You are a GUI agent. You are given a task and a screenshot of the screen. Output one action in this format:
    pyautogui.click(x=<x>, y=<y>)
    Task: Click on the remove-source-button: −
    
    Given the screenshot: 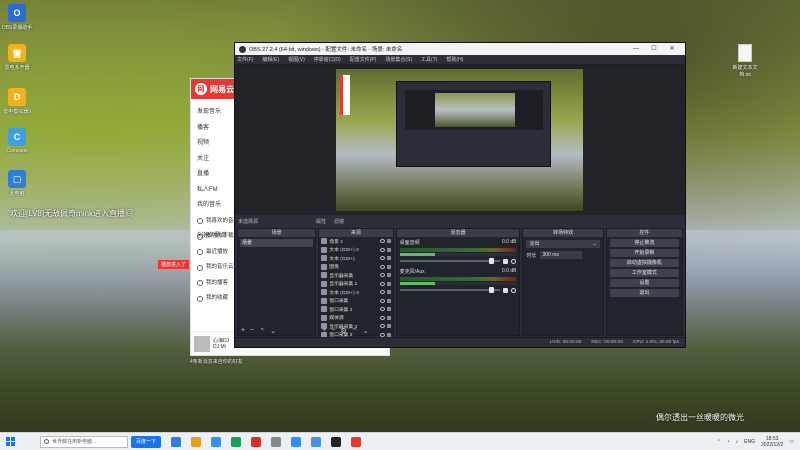 What is the action you would take?
    pyautogui.click(x=333, y=330)
    